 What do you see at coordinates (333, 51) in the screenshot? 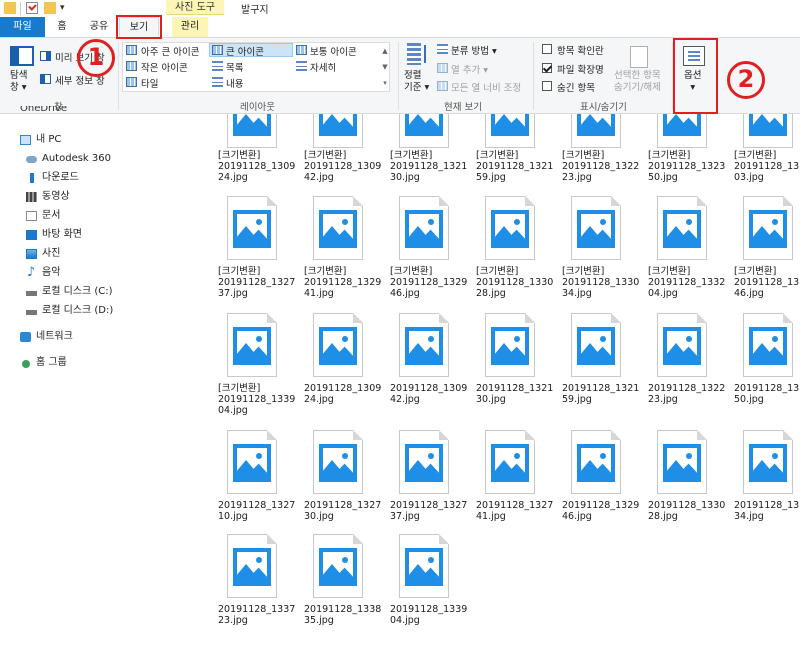
I see `layout-medium-icons: 보통 아이콘` at bounding box center [333, 51].